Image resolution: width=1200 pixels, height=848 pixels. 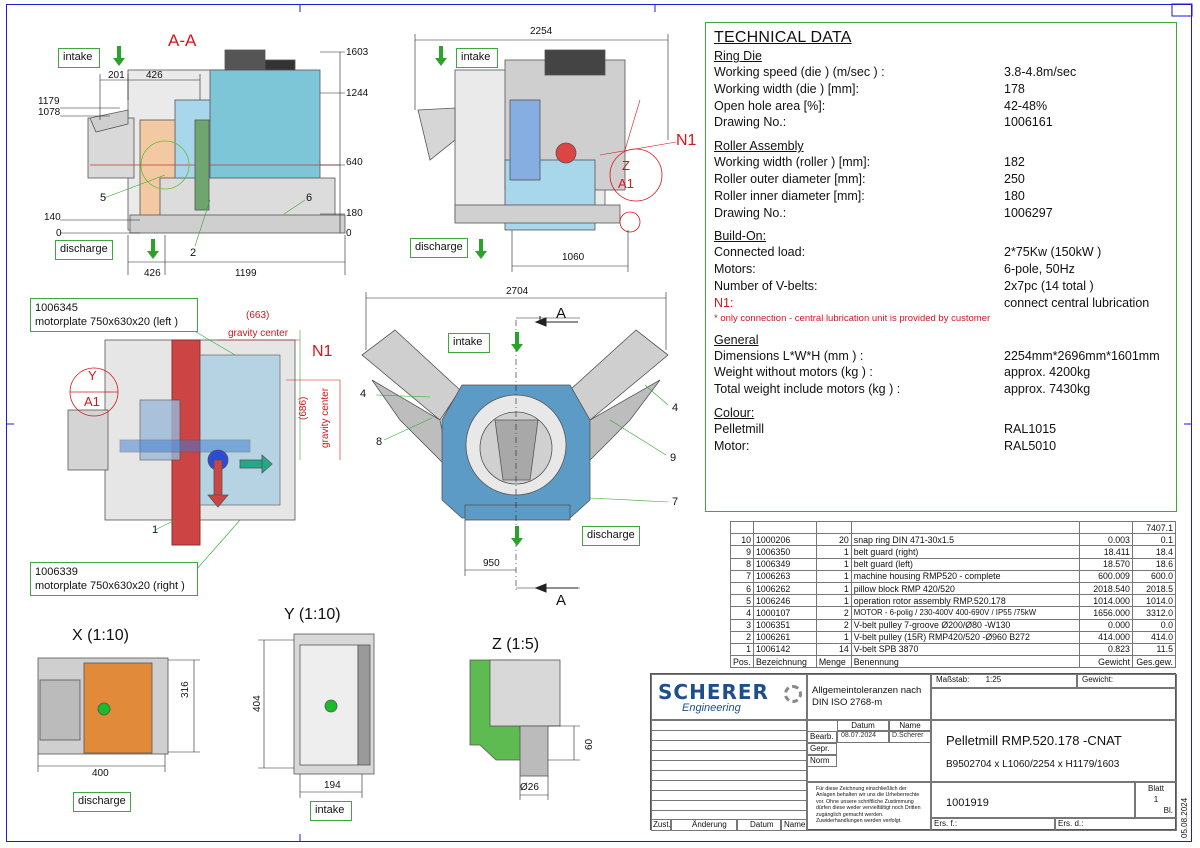 What do you see at coordinates (515, 425) in the screenshot?
I see `view-front` at bounding box center [515, 425].